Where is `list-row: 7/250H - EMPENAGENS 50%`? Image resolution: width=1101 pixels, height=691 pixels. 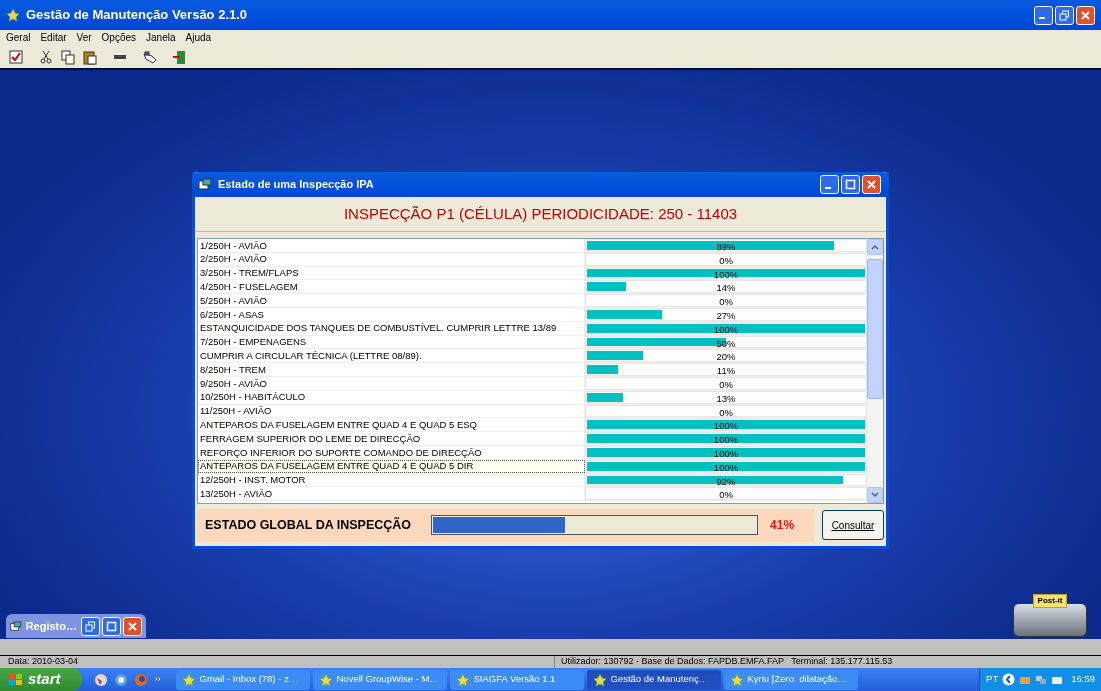 list-row: 7/250H - EMPENAGENS 50% is located at coordinates (532, 342).